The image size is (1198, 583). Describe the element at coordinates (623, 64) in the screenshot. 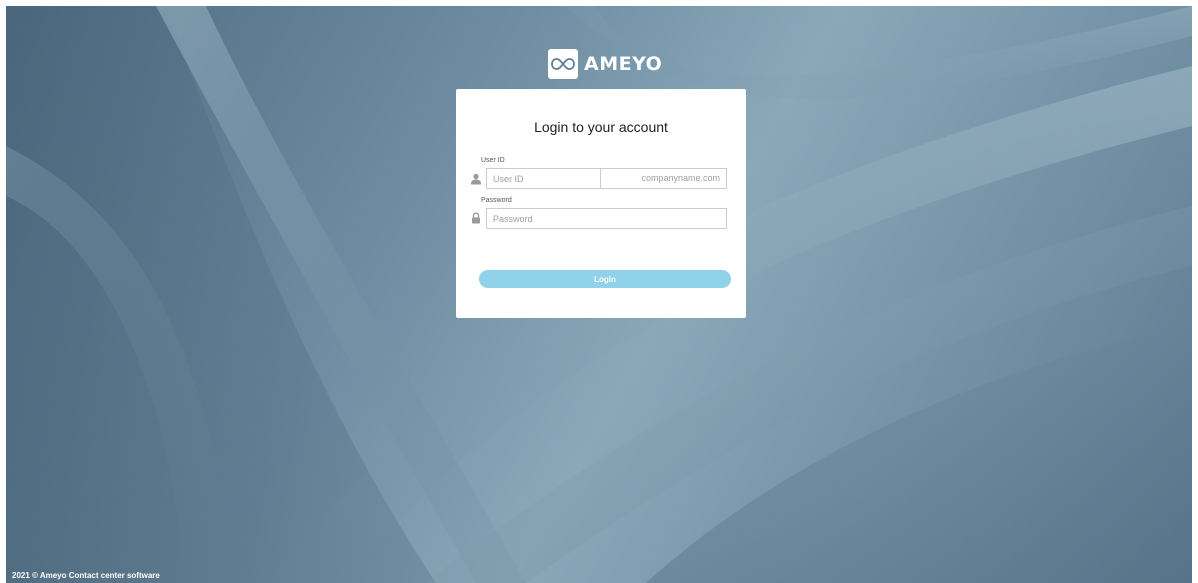

I see `brand-name: AMEYO` at that location.